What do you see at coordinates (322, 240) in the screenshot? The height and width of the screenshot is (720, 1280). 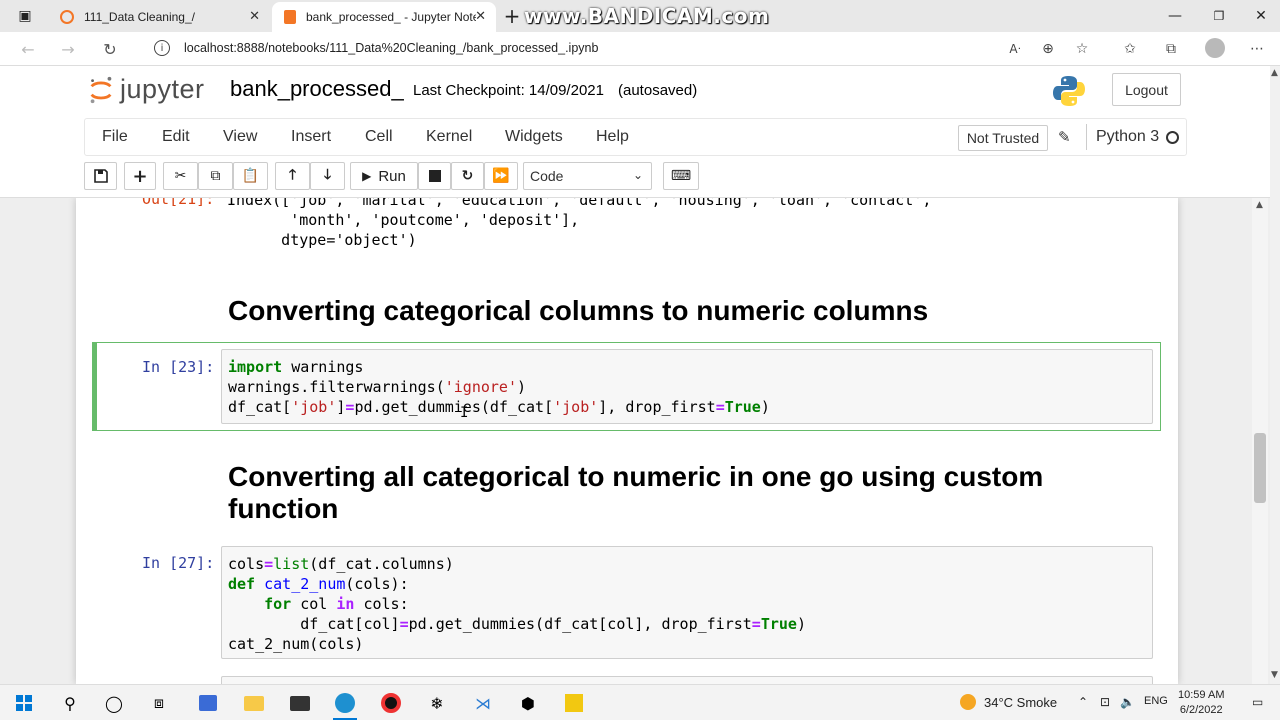 I see `output-line: dtype='object')` at bounding box center [322, 240].